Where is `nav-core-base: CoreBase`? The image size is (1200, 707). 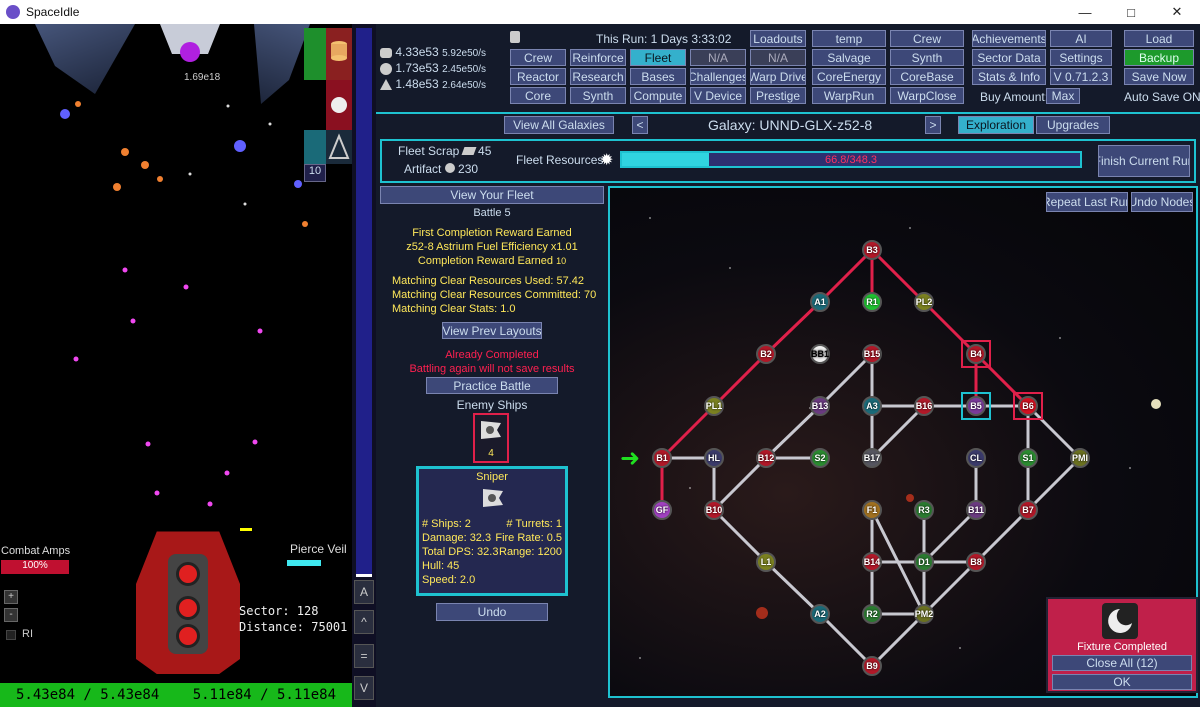
nav-core-base: CoreBase is located at coordinates (927, 76).